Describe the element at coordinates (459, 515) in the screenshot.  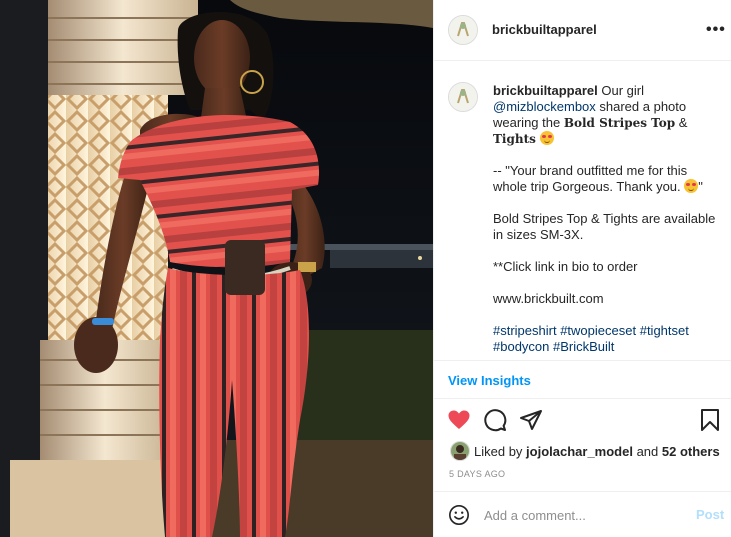
I see `emoji-icon` at that location.